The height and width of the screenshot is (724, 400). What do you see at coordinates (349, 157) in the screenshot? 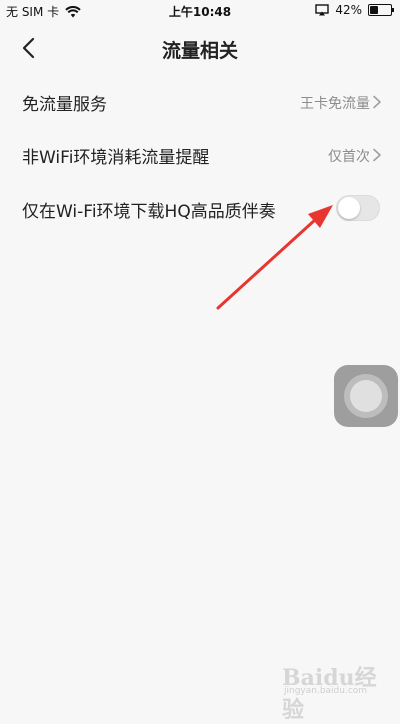
I see `setting-value: 仅首次` at bounding box center [349, 157].